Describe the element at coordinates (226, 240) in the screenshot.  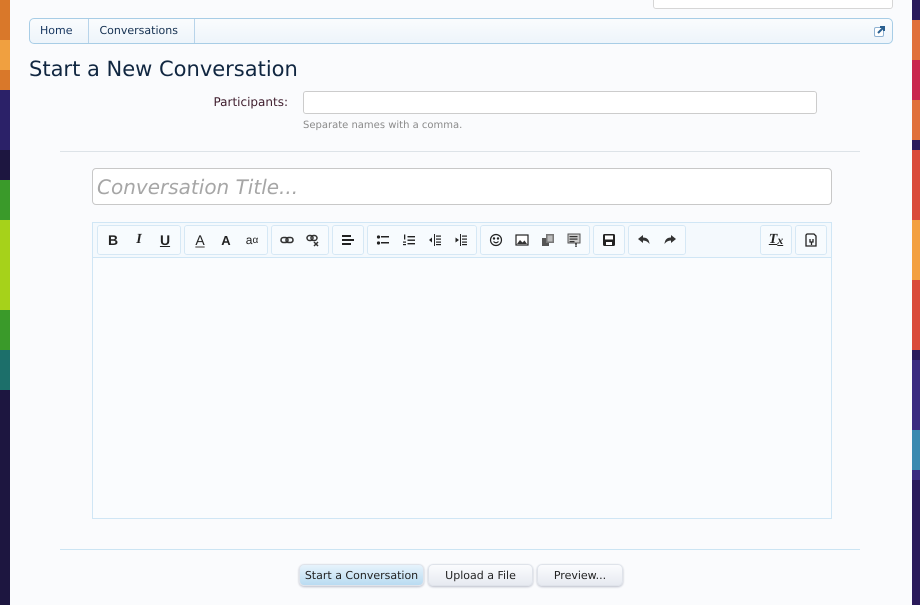
I see `font-size-button: A` at that location.